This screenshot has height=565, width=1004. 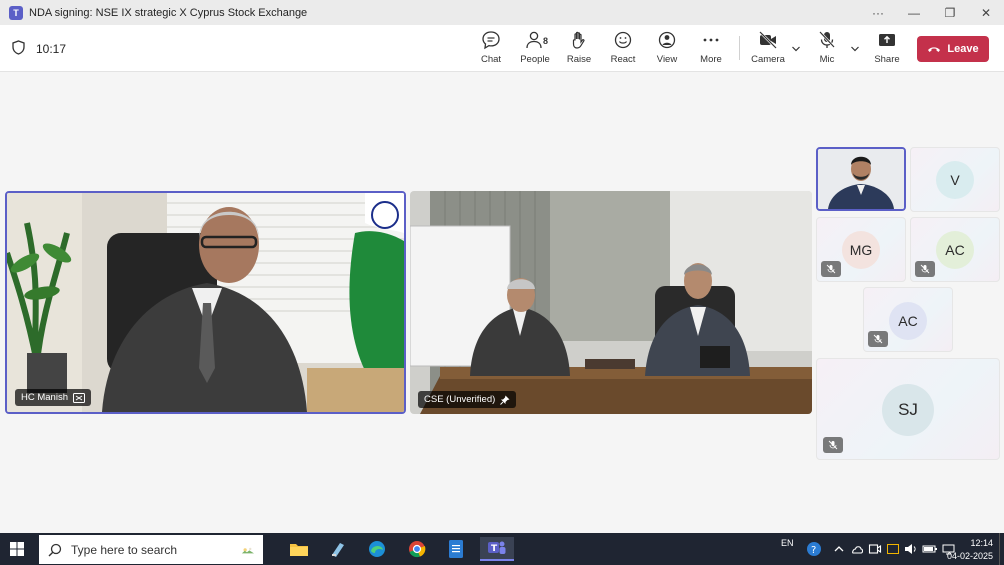 I want to click on chat-icon, so click(x=491, y=40).